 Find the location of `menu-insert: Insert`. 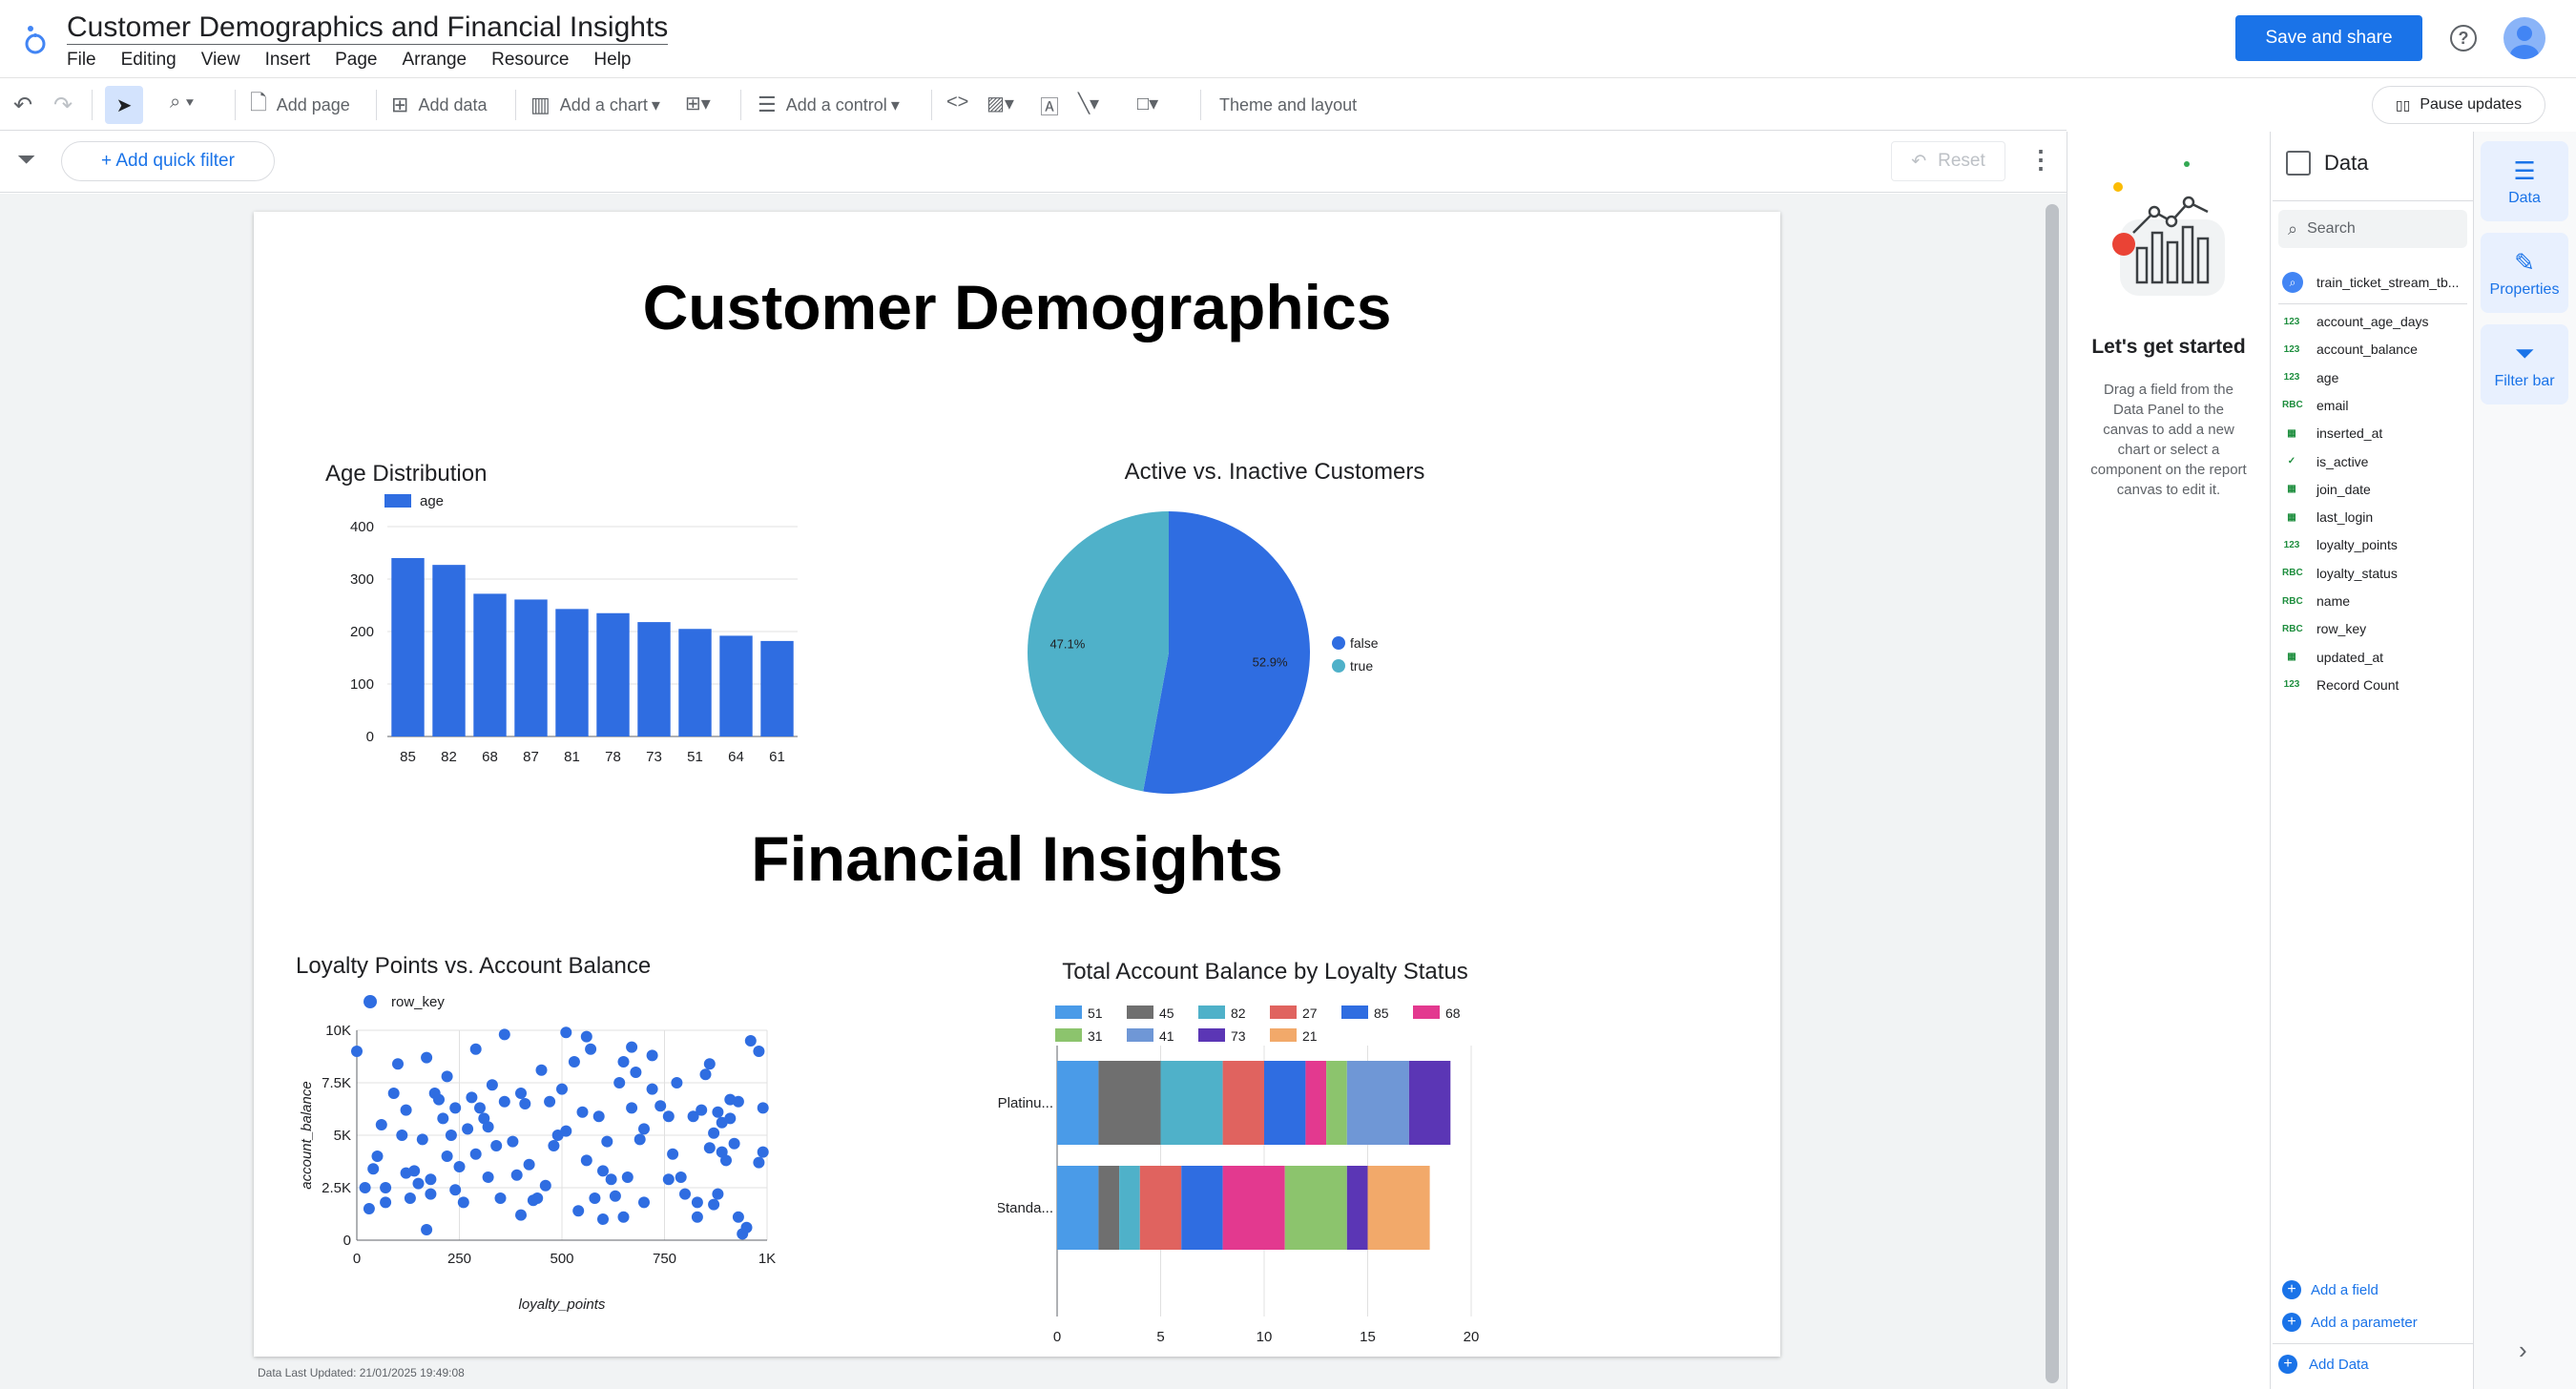

menu-insert: Insert is located at coordinates (288, 61).